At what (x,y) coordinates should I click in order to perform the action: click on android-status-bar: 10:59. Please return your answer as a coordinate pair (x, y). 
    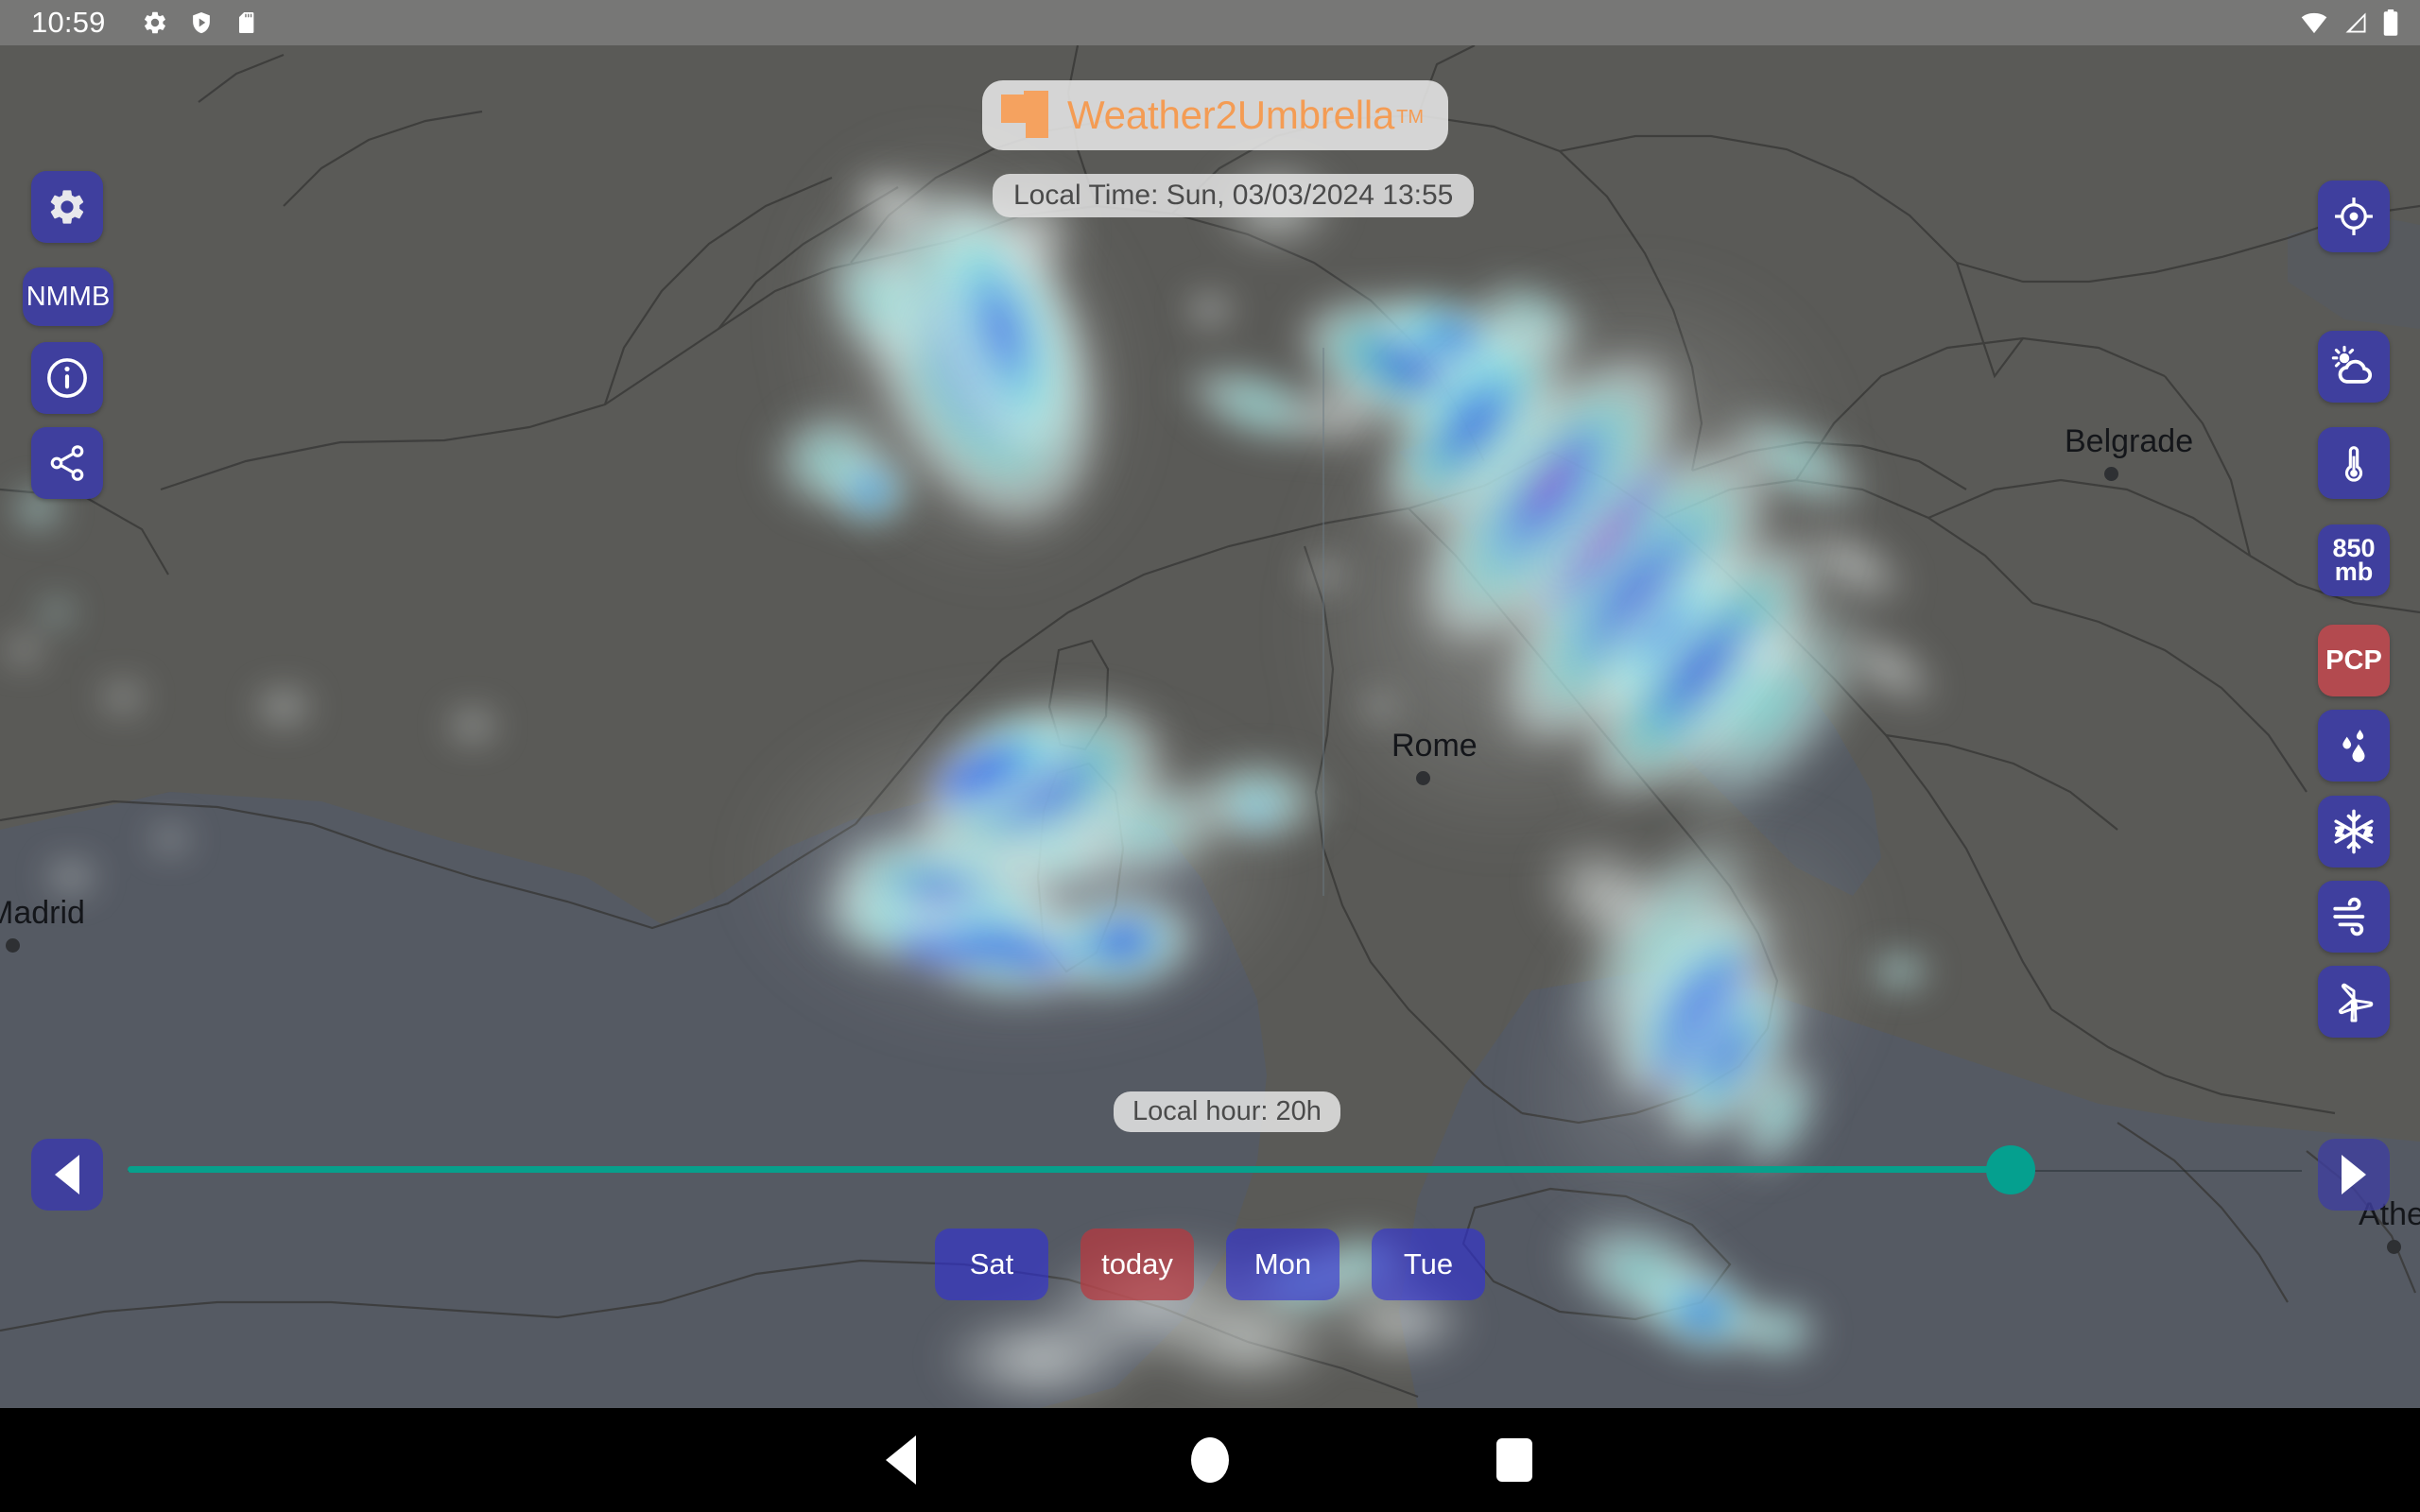
    Looking at the image, I should click on (1210, 22).